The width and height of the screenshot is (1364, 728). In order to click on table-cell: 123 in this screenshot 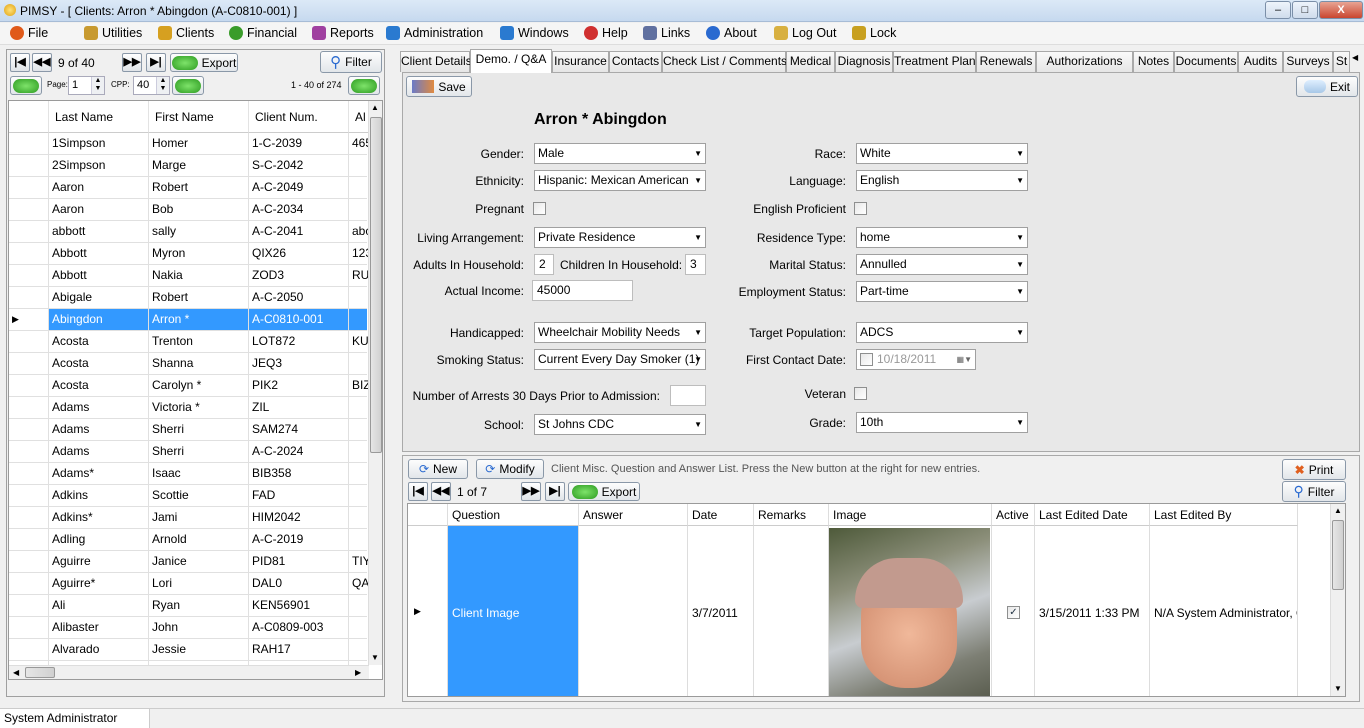, I will do `click(359, 253)`.